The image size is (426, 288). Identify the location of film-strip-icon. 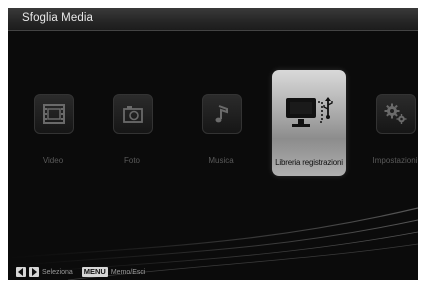
(54, 114).